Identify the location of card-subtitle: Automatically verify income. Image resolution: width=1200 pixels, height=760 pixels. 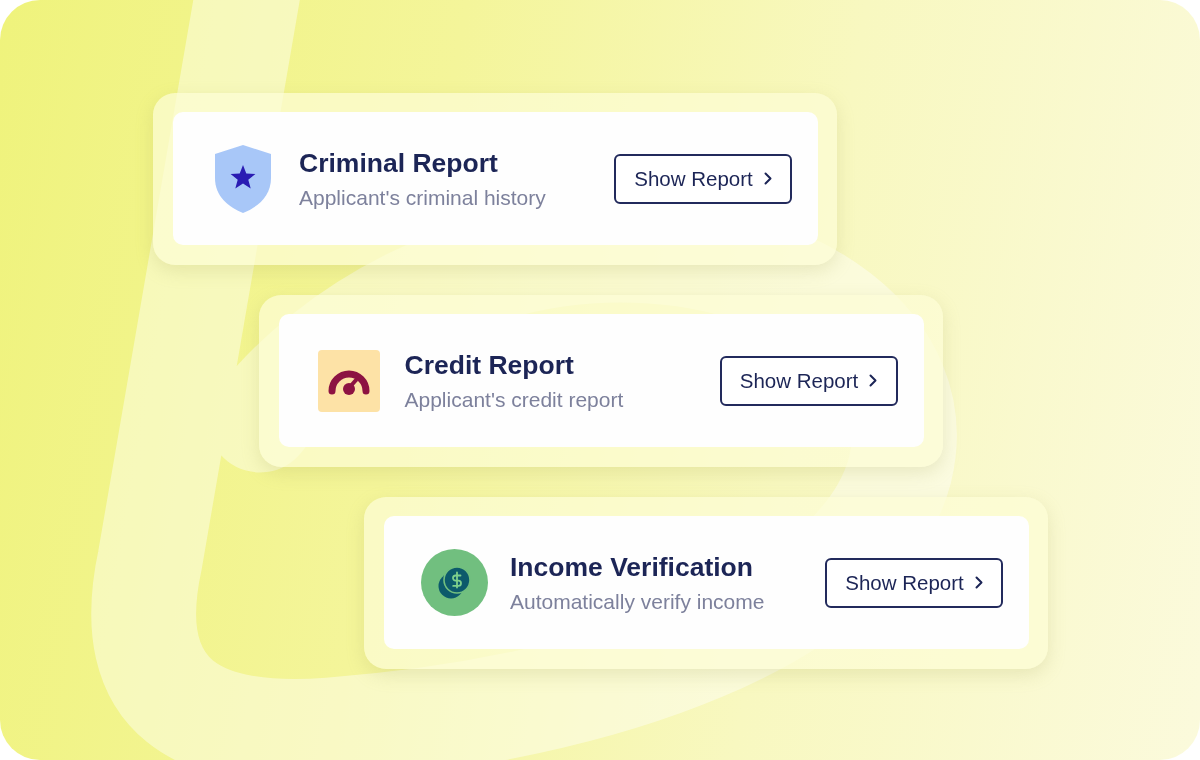
(637, 601).